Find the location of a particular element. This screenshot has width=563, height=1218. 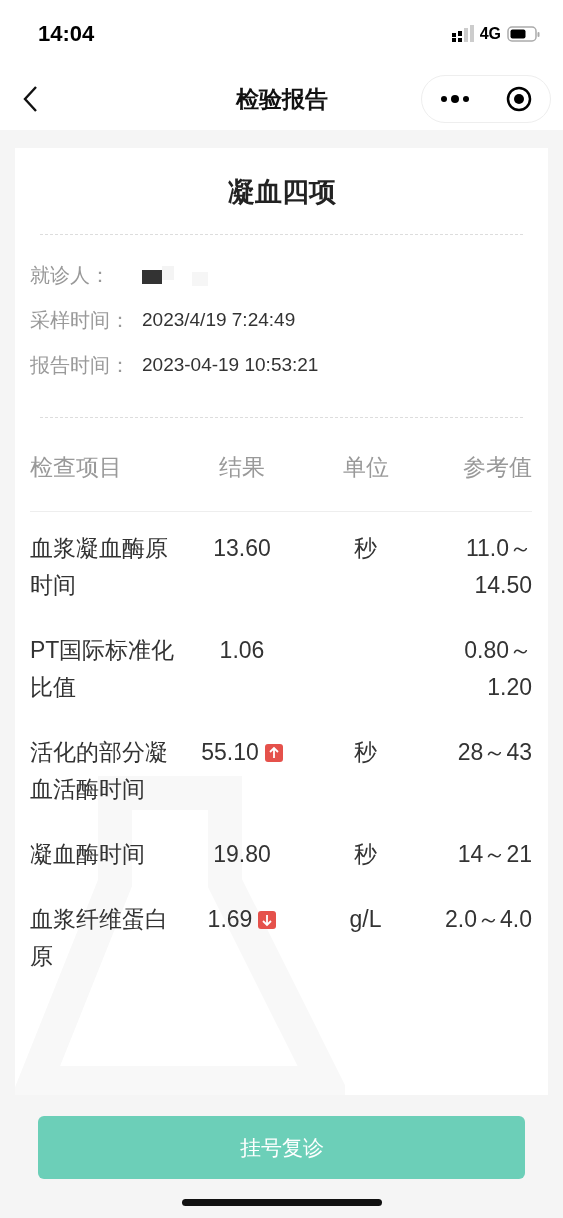

reference-cell-text: 0.80～1.20 is located at coordinates (497, 669).